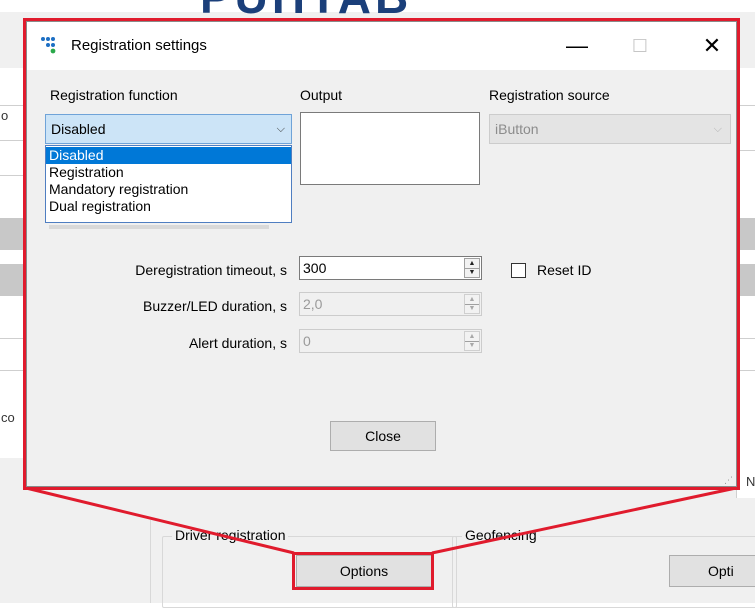  What do you see at coordinates (712, 571) in the screenshot?
I see `geofencing-options-button: Opti` at bounding box center [712, 571].